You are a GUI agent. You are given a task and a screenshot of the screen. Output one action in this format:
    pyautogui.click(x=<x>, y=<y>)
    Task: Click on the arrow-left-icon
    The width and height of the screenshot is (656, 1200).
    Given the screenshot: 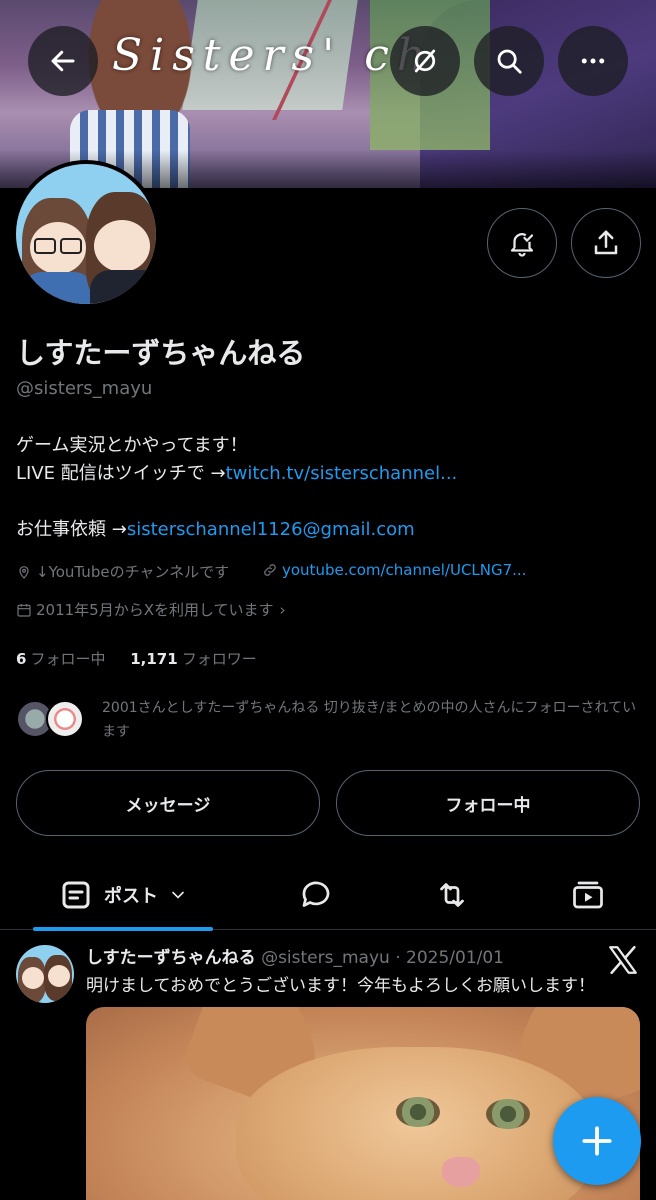 What is the action you would take?
    pyautogui.click(x=63, y=61)
    